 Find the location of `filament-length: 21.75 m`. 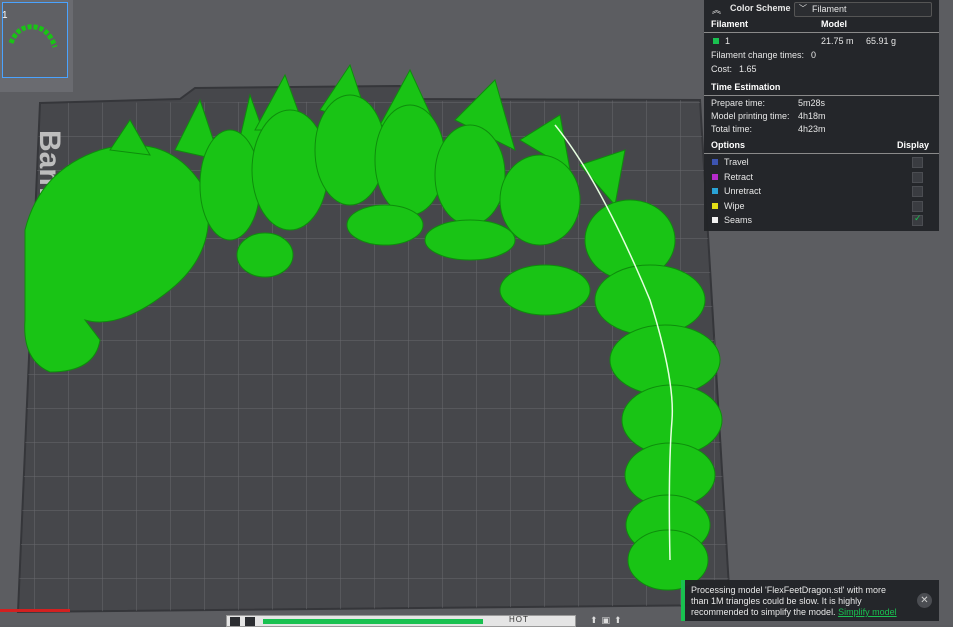

filament-length: 21.75 m is located at coordinates (837, 41).